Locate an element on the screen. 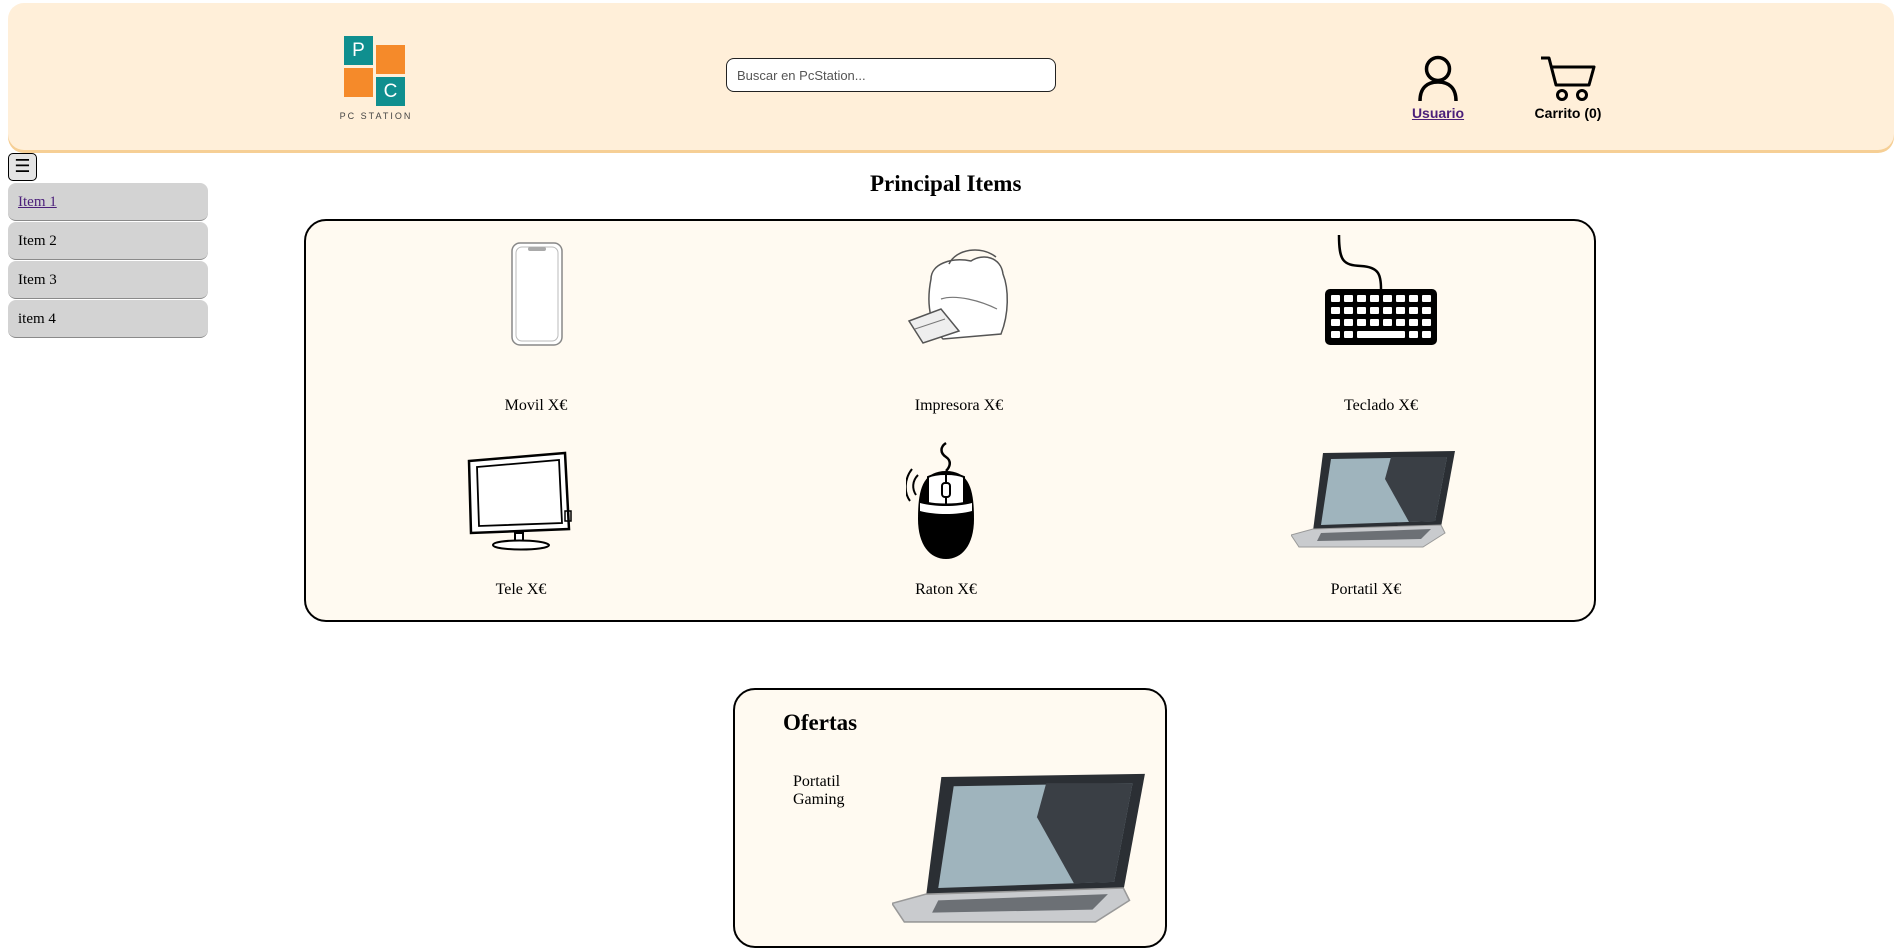 The width and height of the screenshot is (1902, 948). product-label: Teclado X€ is located at coordinates (1381, 405).